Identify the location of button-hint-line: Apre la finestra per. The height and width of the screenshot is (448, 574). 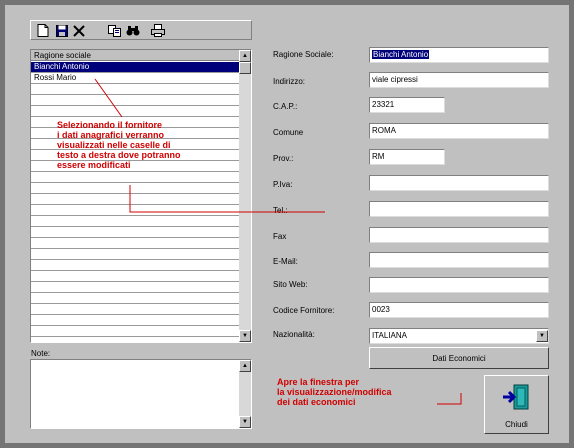
(318, 382).